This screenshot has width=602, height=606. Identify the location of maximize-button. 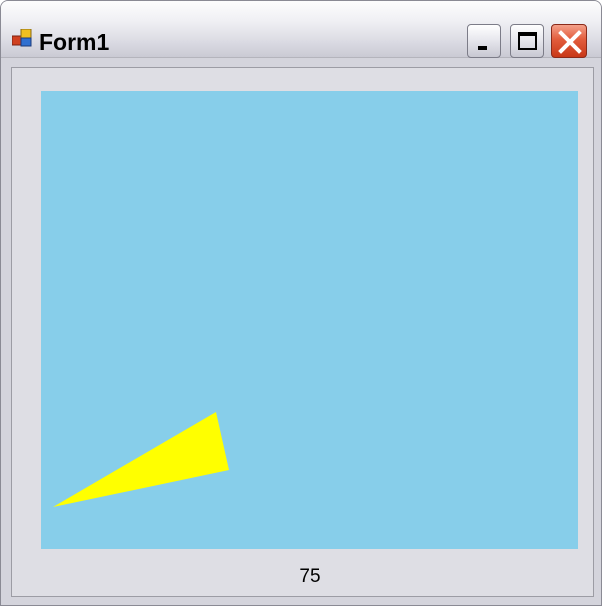
(527, 41).